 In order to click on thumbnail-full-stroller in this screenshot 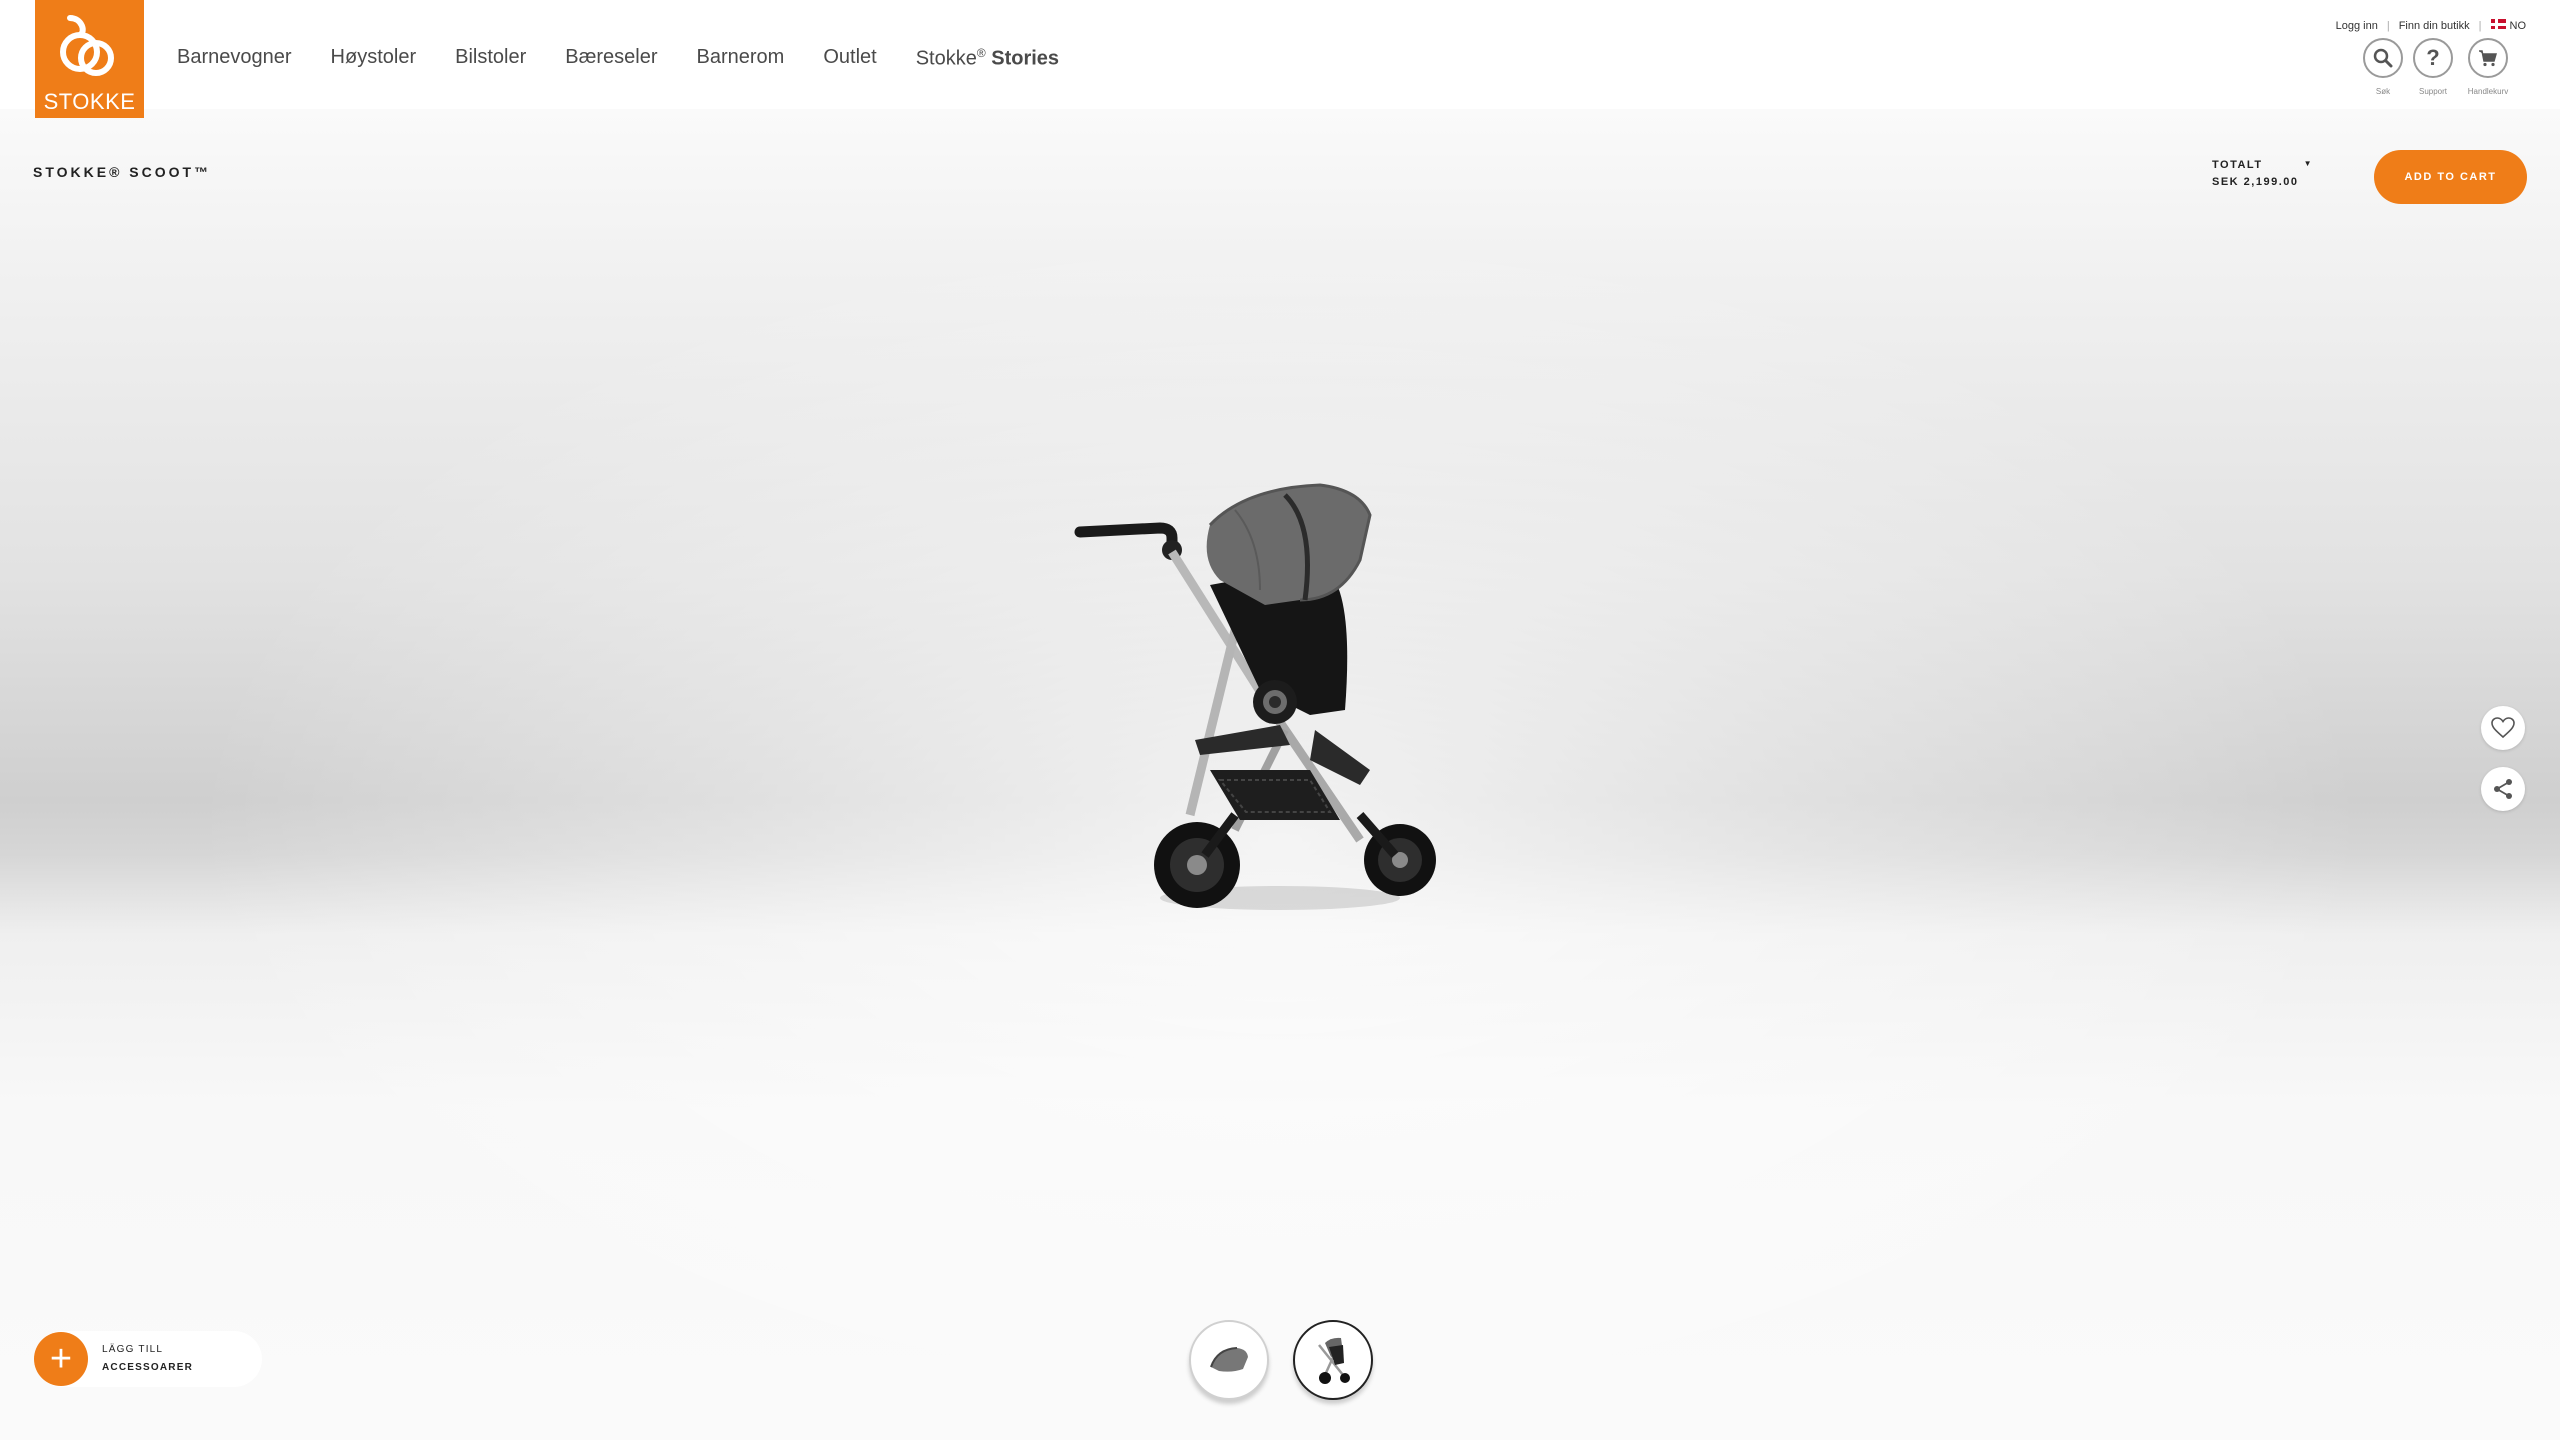, I will do `click(1333, 1360)`.